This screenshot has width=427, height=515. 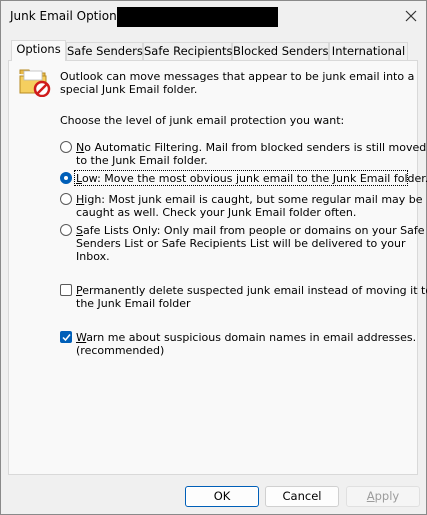 I want to click on checkbox-permanently-delete, so click(x=66, y=290).